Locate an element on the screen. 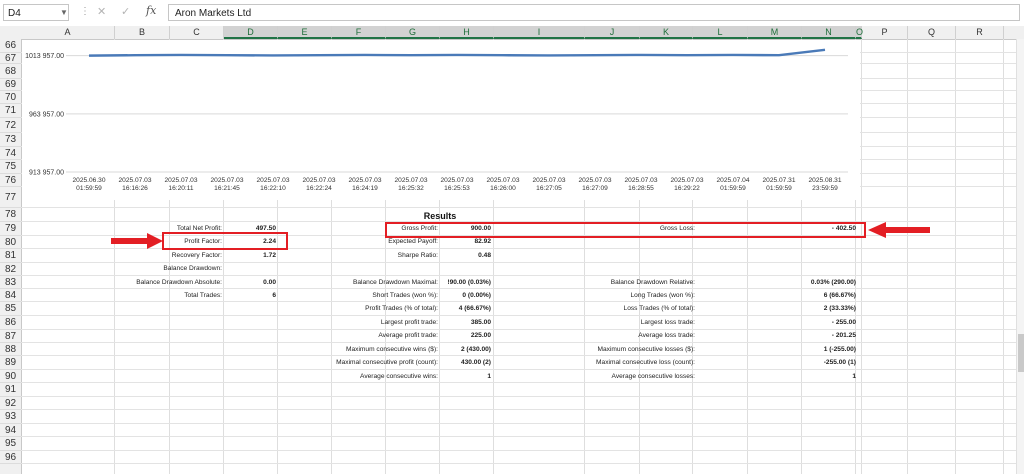 The height and width of the screenshot is (474, 1024). x-tick-label: 16:22:10 is located at coordinates (273, 188).